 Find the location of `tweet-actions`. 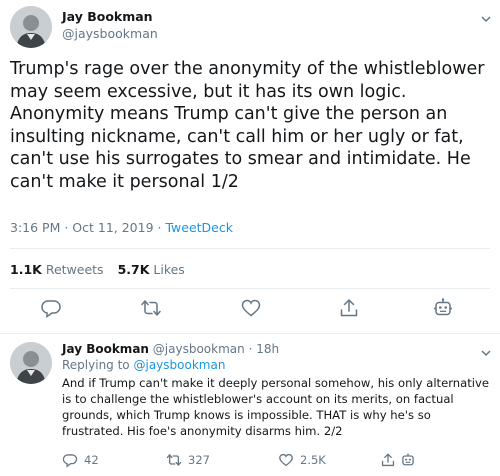

tweet-actions is located at coordinates (250, 311).